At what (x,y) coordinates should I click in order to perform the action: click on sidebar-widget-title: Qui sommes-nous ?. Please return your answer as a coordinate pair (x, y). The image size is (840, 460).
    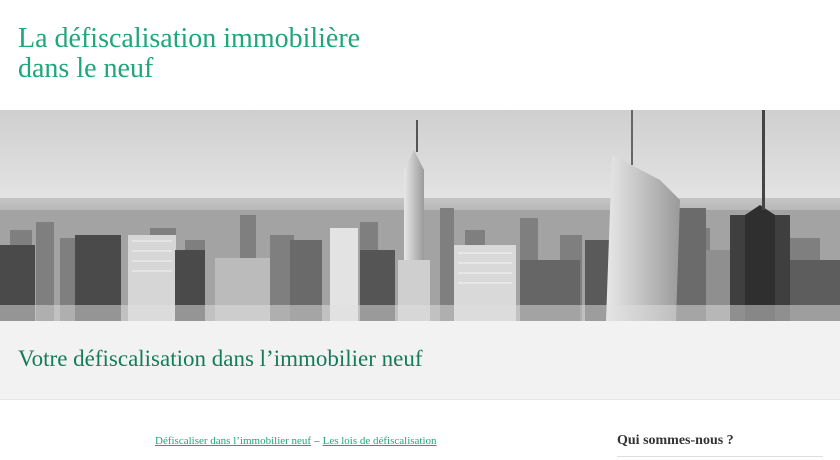
    Looking at the image, I should click on (675, 440).